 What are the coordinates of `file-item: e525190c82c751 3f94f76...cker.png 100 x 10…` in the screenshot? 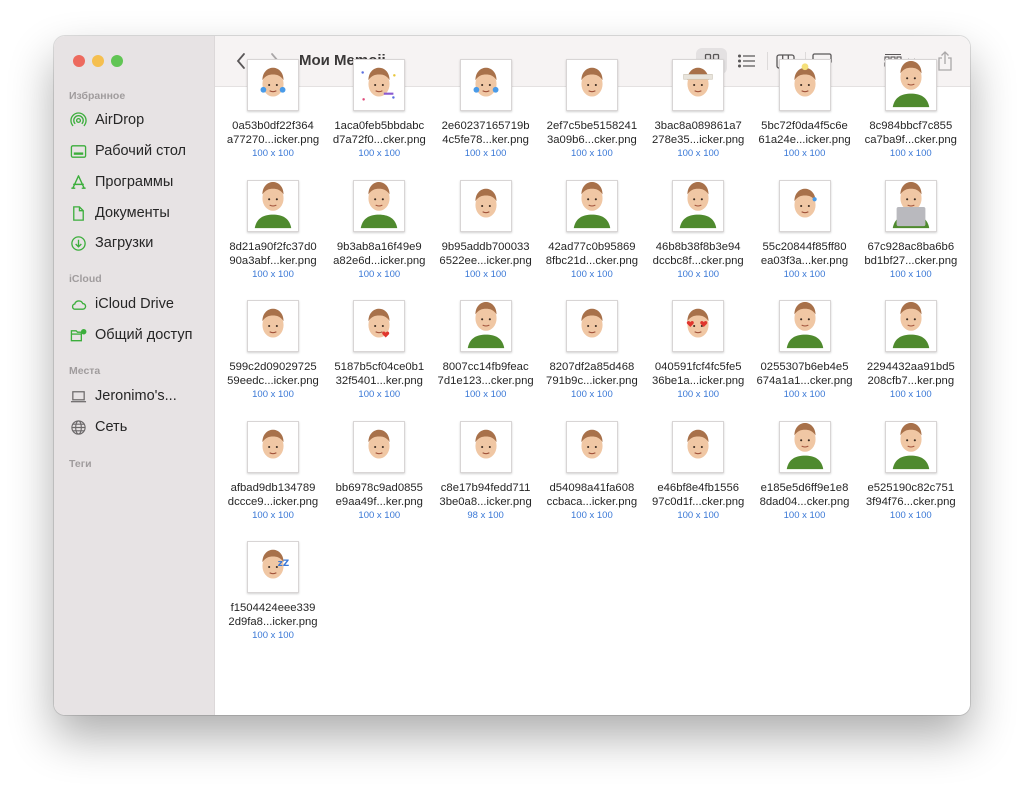 It's located at (911, 471).